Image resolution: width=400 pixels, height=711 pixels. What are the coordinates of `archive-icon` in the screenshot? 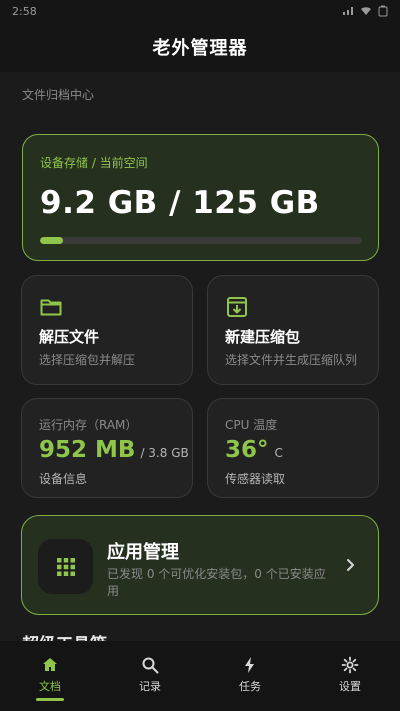 It's located at (237, 307).